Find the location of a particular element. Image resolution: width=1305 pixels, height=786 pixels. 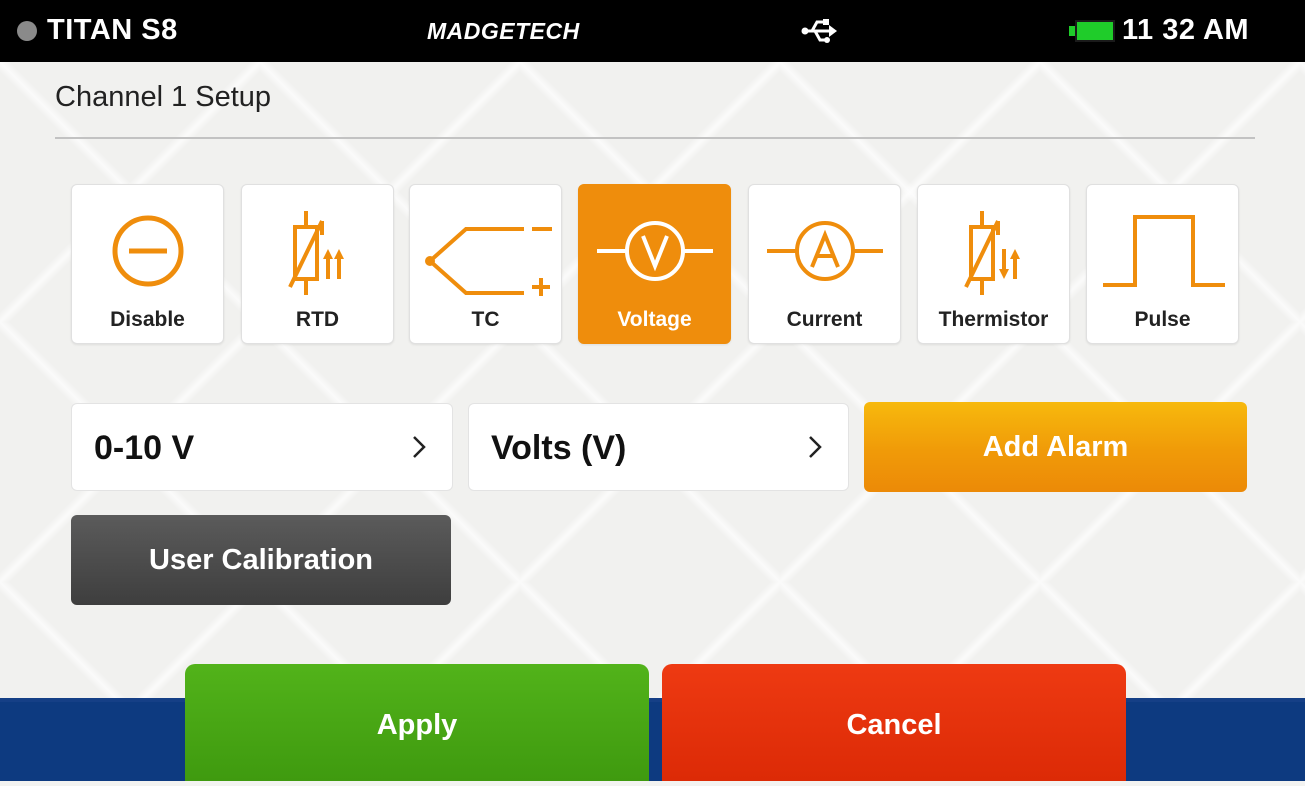

range-value: 0-10 V is located at coordinates (144, 448).